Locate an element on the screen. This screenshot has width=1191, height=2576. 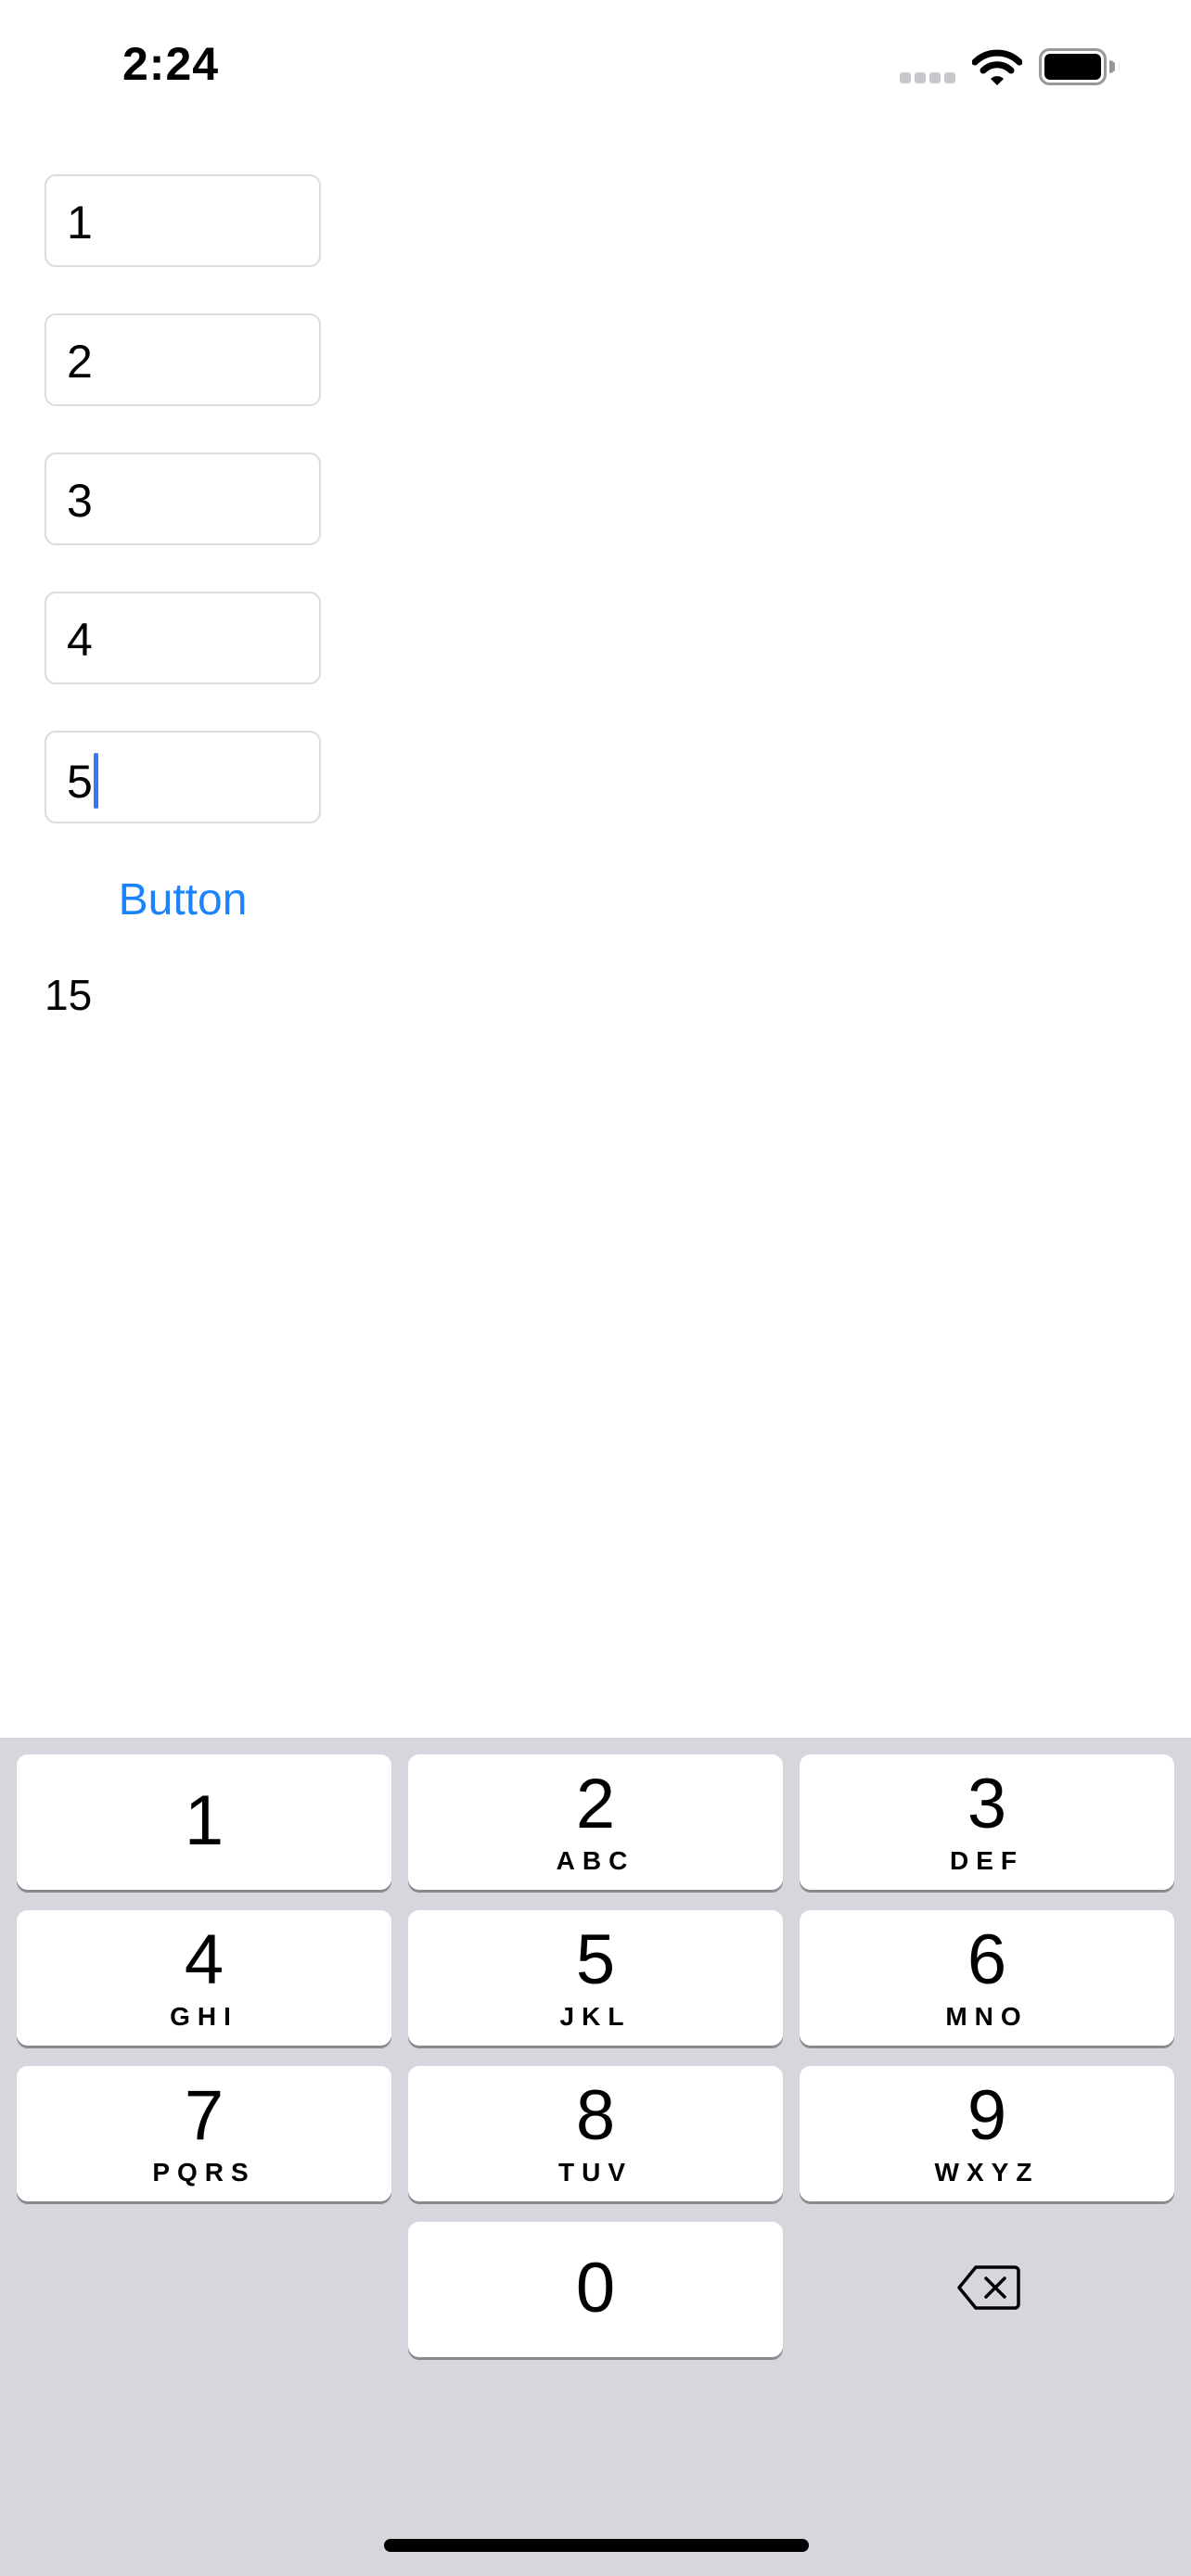
key-8-digit: 8 is located at coordinates (595, 2115).